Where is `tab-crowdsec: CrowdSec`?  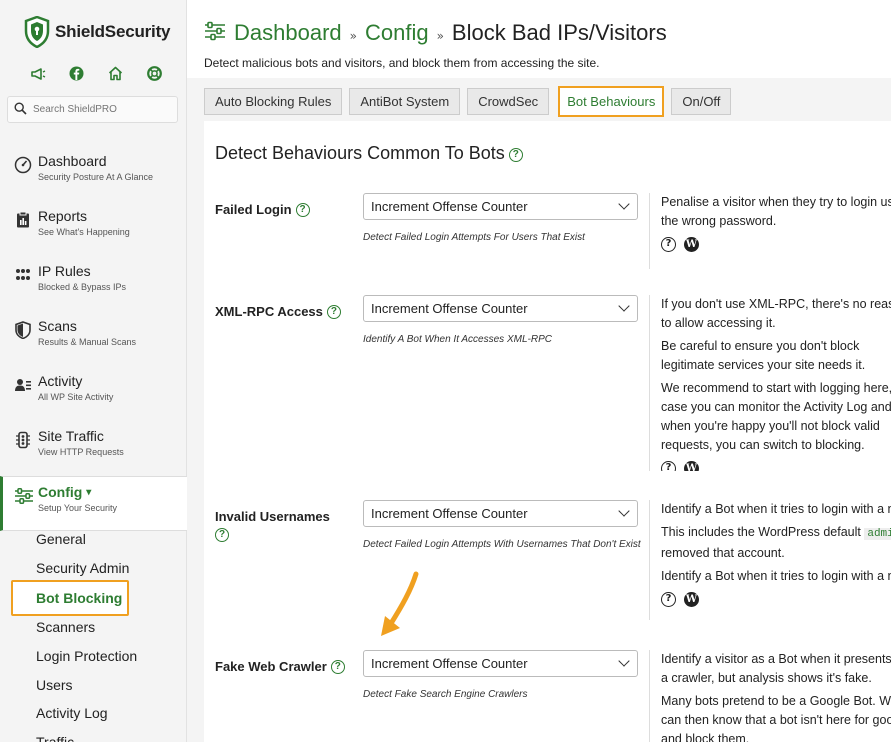 tab-crowdsec: CrowdSec is located at coordinates (508, 101).